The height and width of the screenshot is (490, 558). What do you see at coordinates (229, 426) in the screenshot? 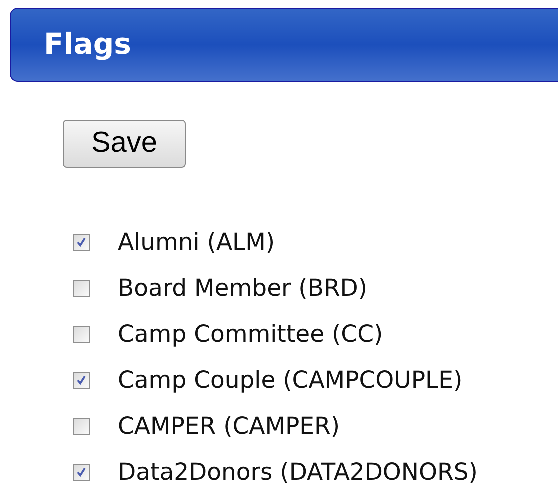
I see `flag-label: CAMPER (CAMPER)` at bounding box center [229, 426].